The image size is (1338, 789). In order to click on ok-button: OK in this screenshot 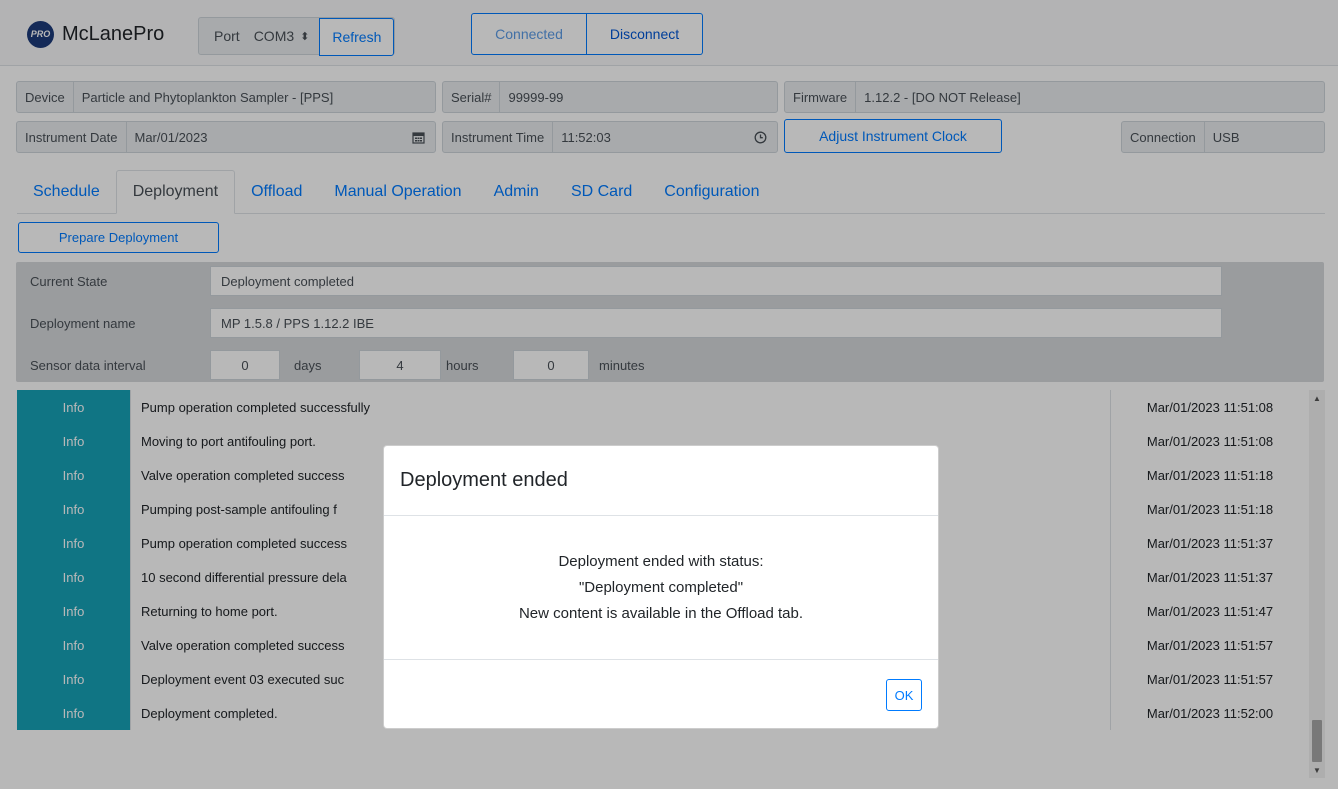, I will do `click(904, 695)`.